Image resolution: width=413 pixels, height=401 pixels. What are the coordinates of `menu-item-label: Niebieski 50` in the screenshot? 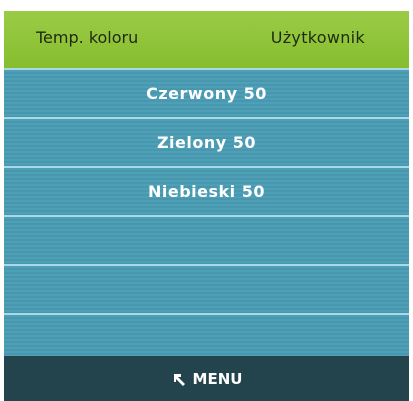 It's located at (206, 191).